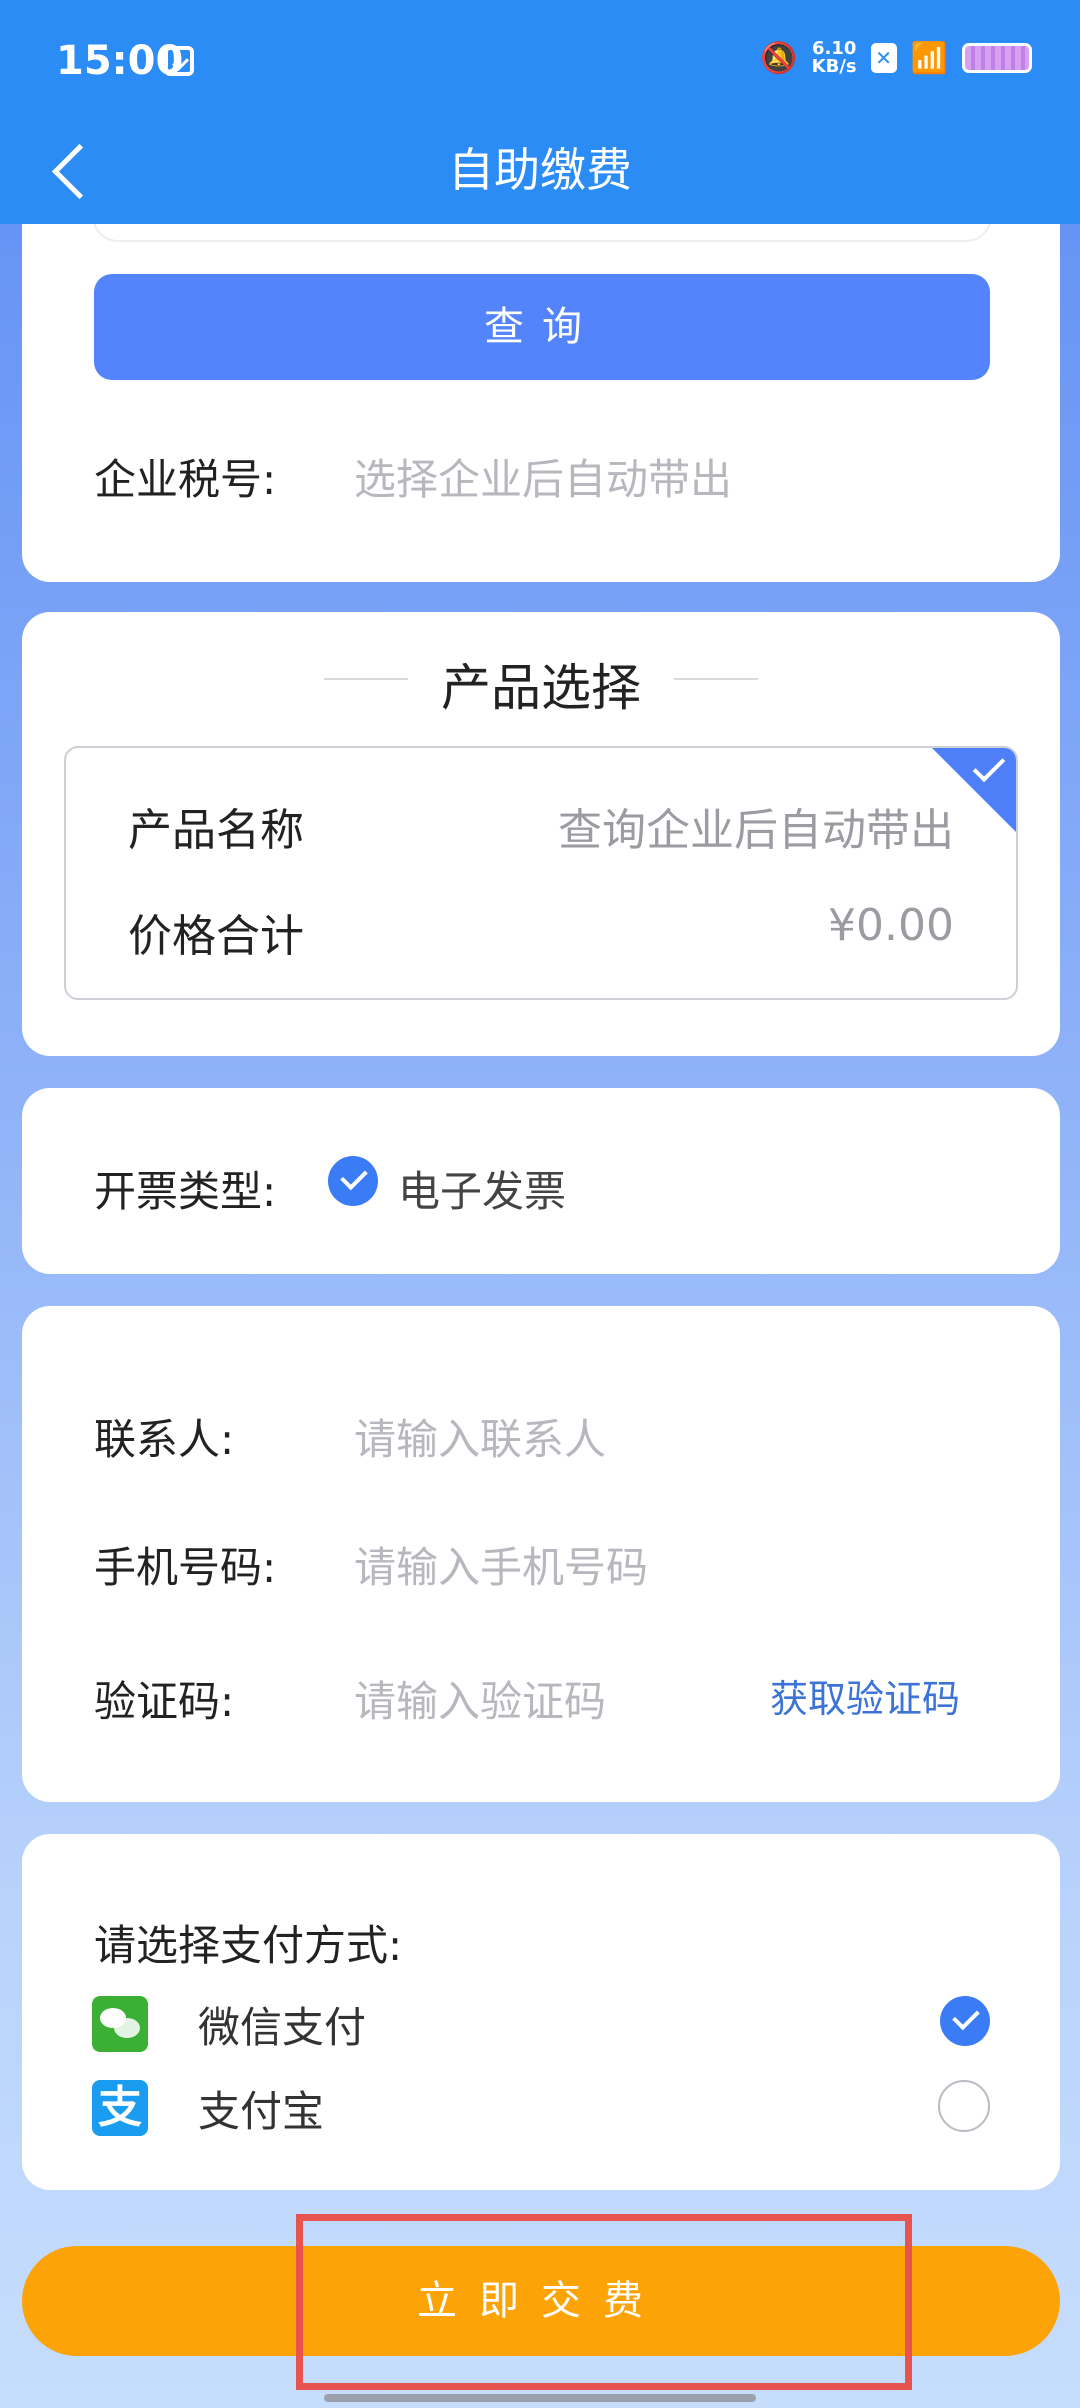 Image resolution: width=1080 pixels, height=2408 pixels. What do you see at coordinates (185, 479) in the screenshot?
I see `tax-id-label: 企业税号:` at bounding box center [185, 479].